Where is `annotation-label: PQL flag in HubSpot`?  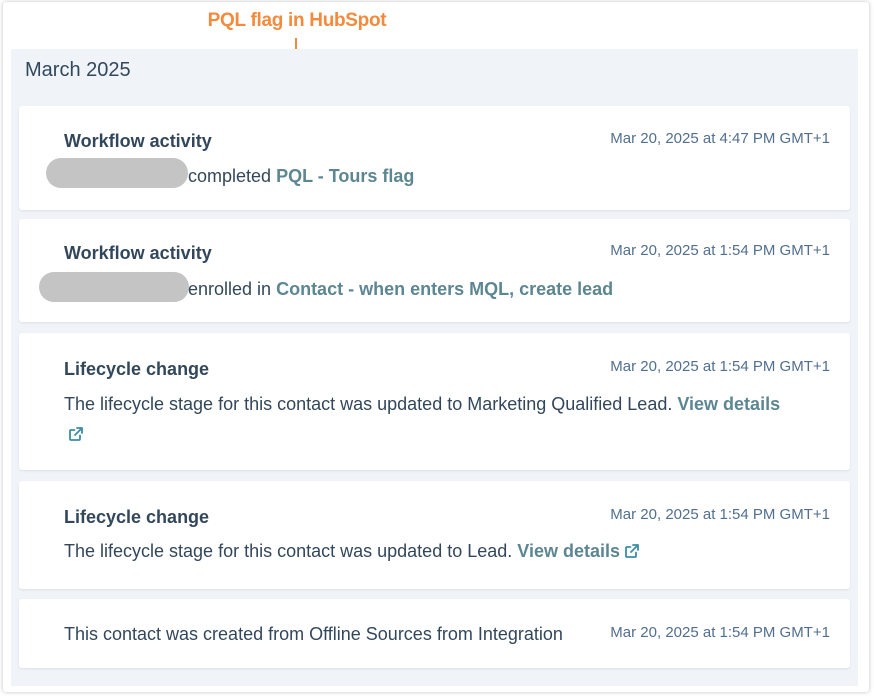
annotation-label: PQL flag in HubSpot is located at coordinates (297, 20).